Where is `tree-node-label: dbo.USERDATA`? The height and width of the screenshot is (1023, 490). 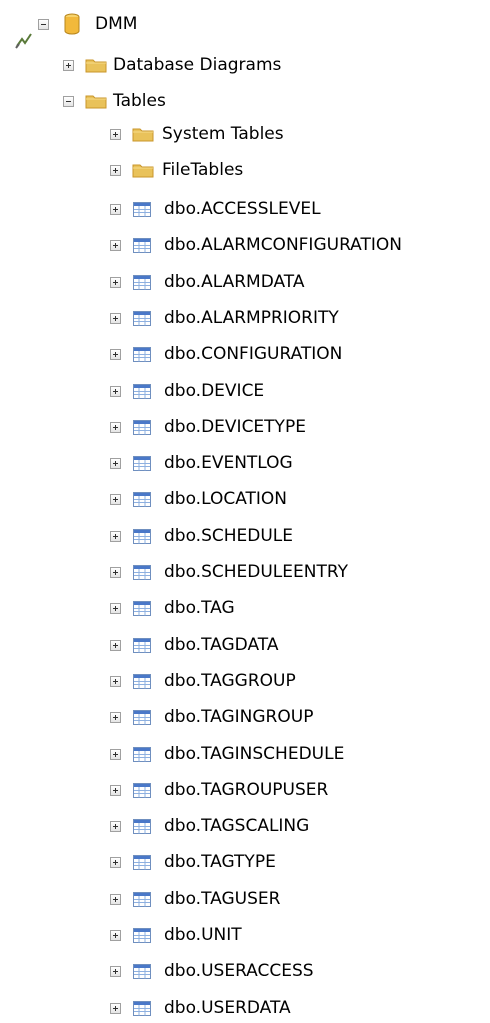 tree-node-label: dbo.USERDATA is located at coordinates (227, 1008).